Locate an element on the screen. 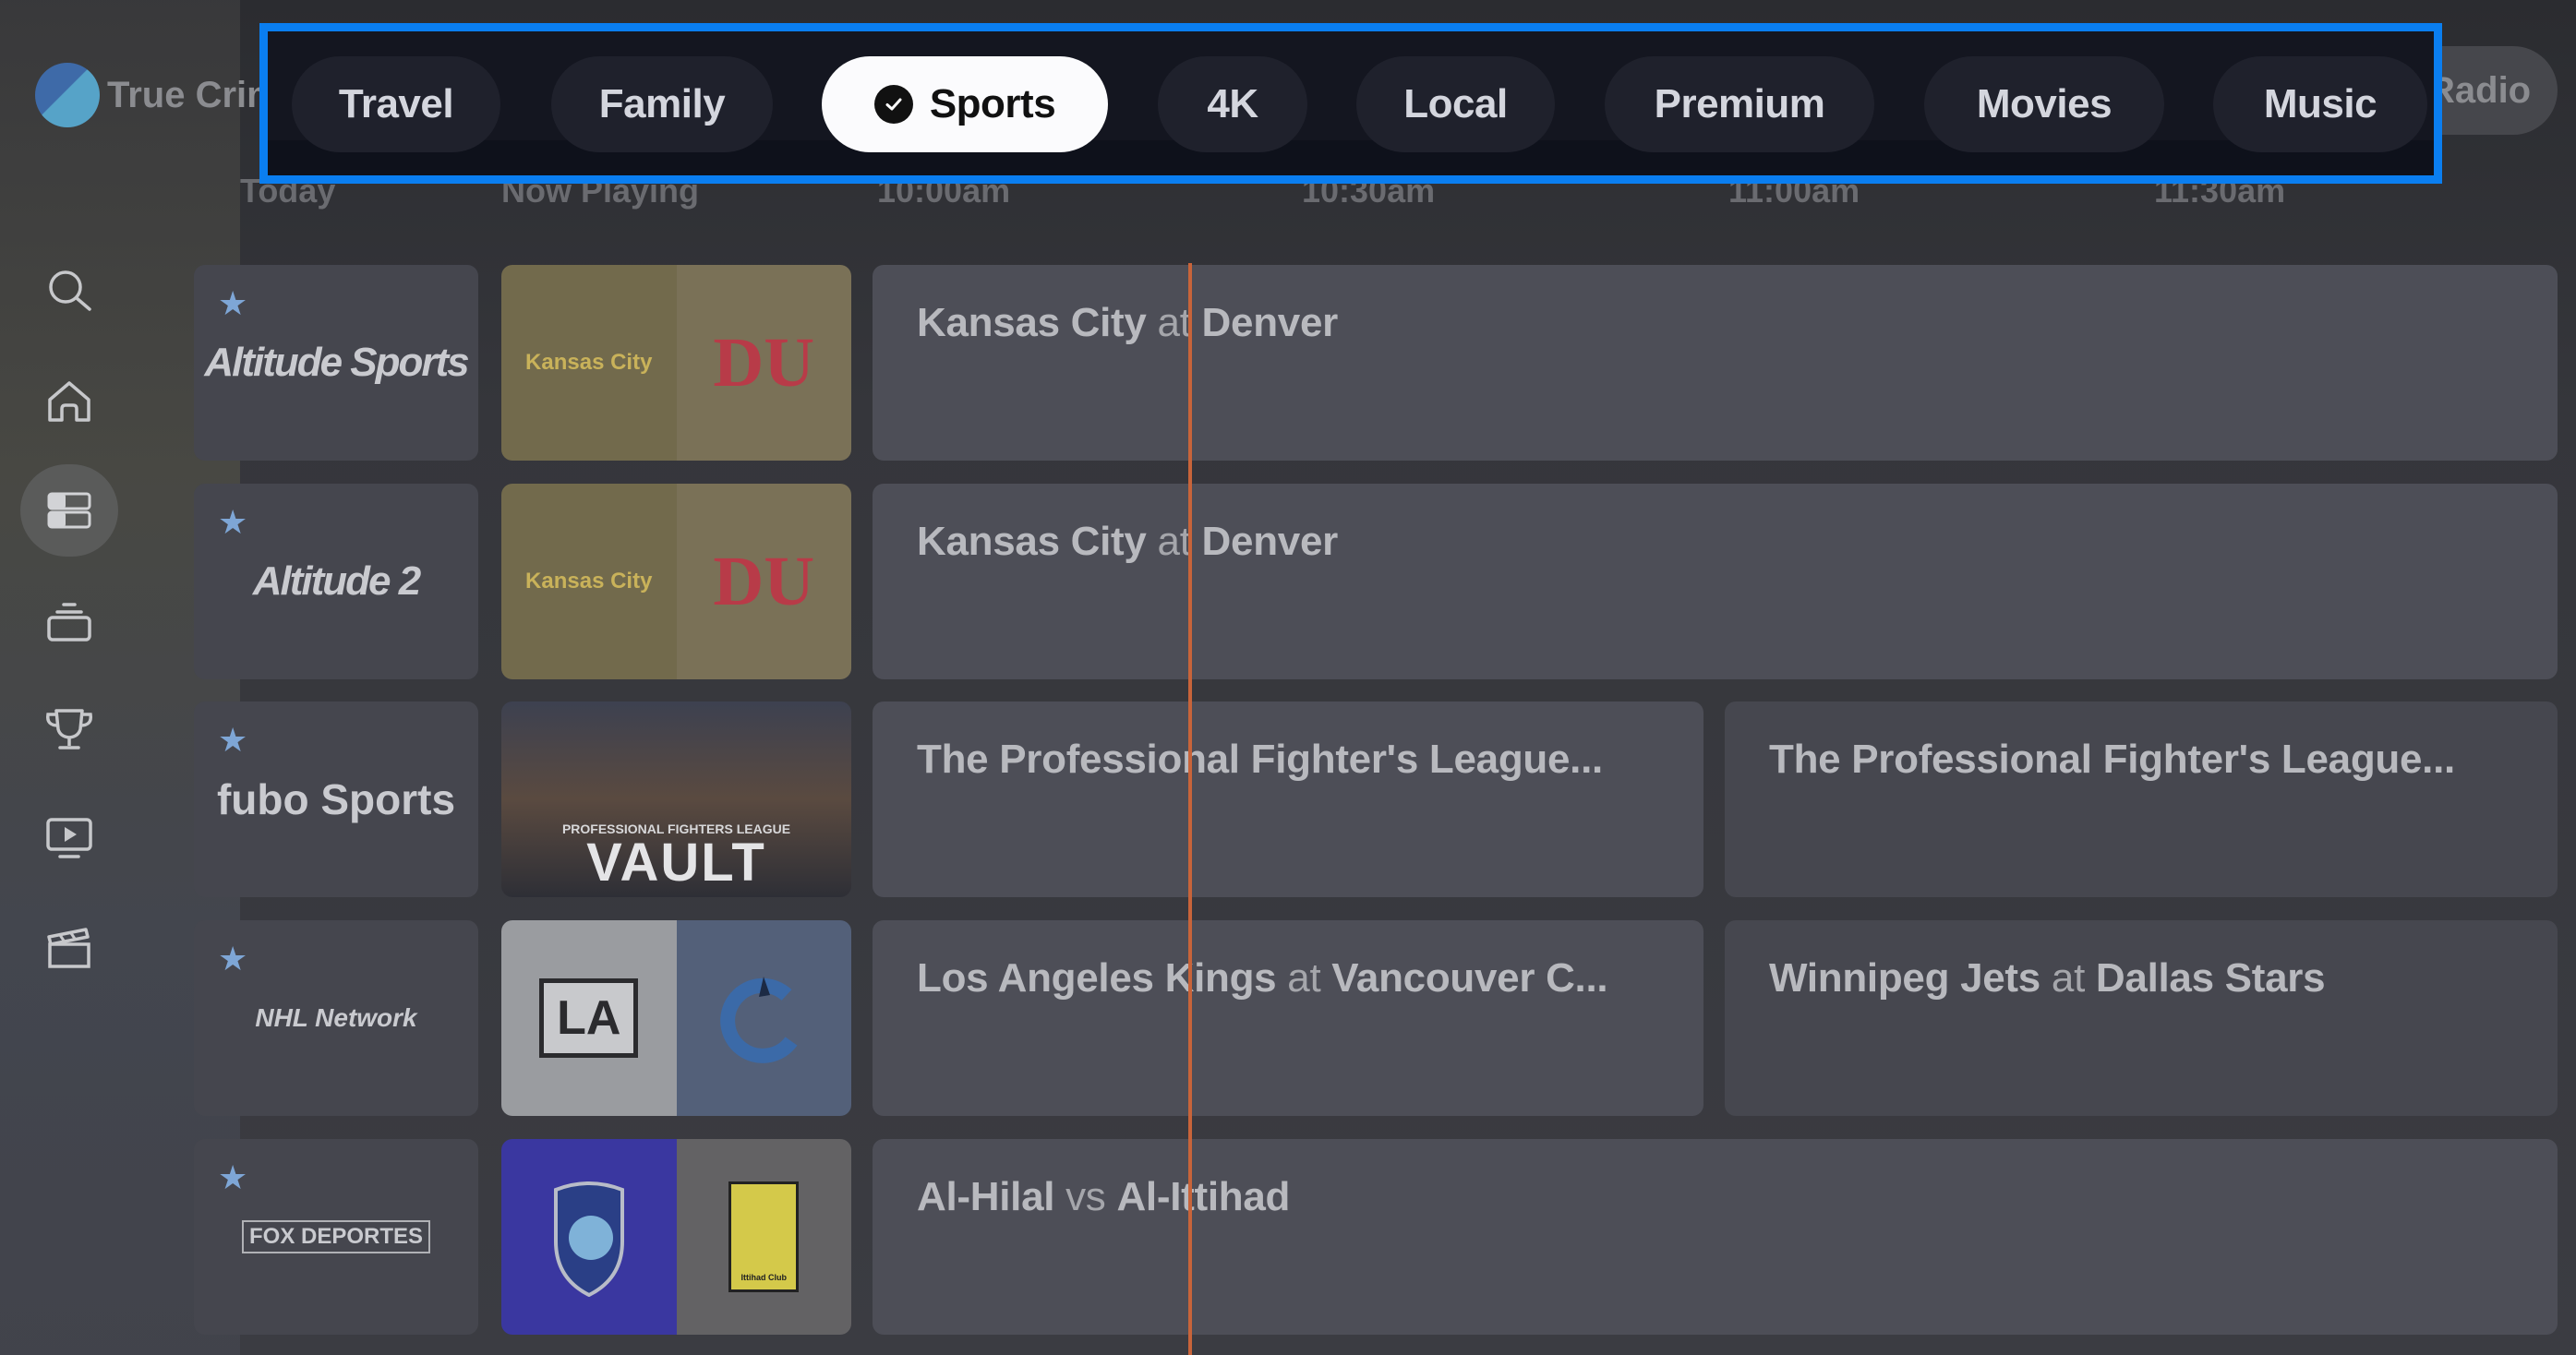 This screenshot has height=1355, width=2576. search-icon is located at coordinates (70, 290).